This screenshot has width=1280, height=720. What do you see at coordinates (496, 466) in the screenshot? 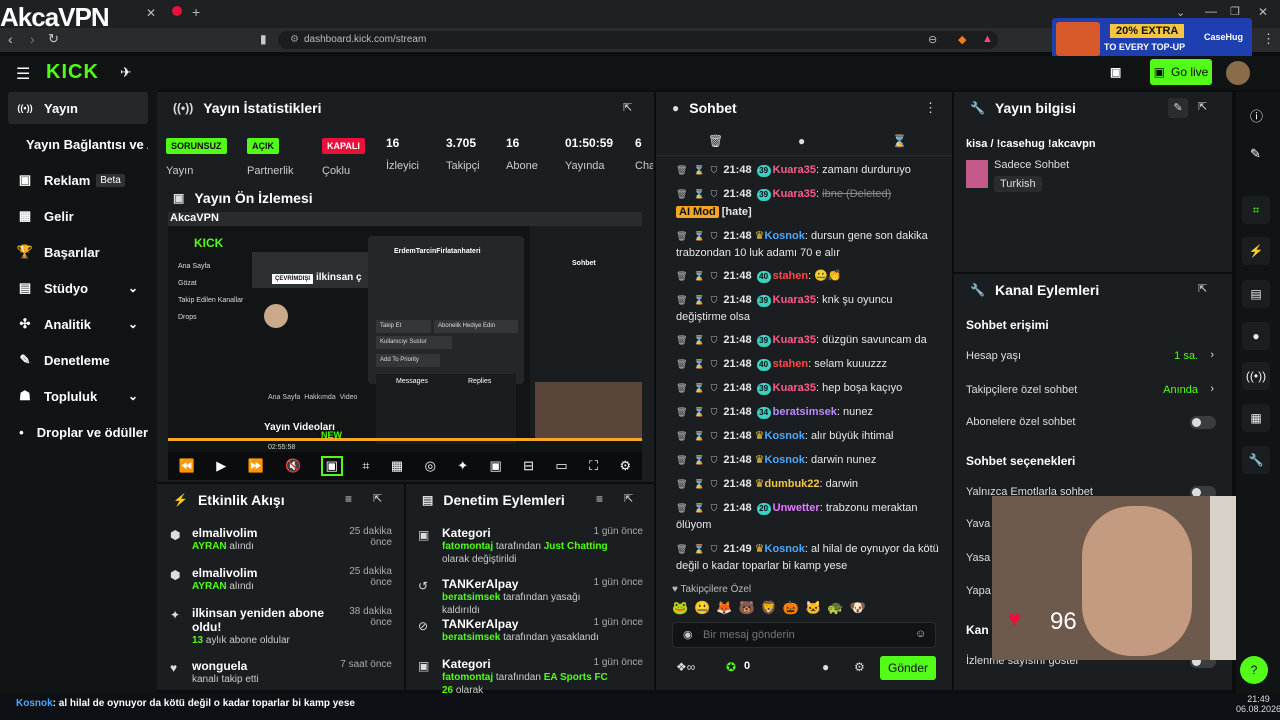
I see `pip-icon: ▣` at bounding box center [496, 466].